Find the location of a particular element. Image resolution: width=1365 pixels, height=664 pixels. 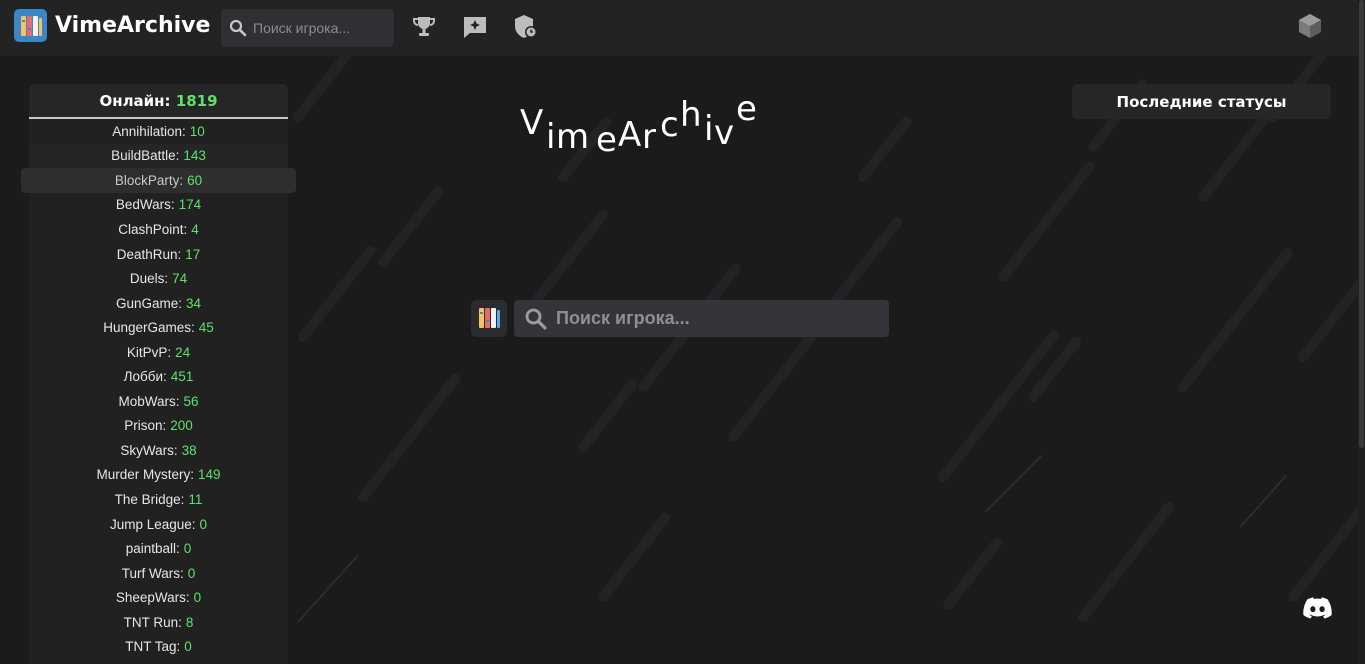

page-scrollbar is located at coordinates (1361, 332).